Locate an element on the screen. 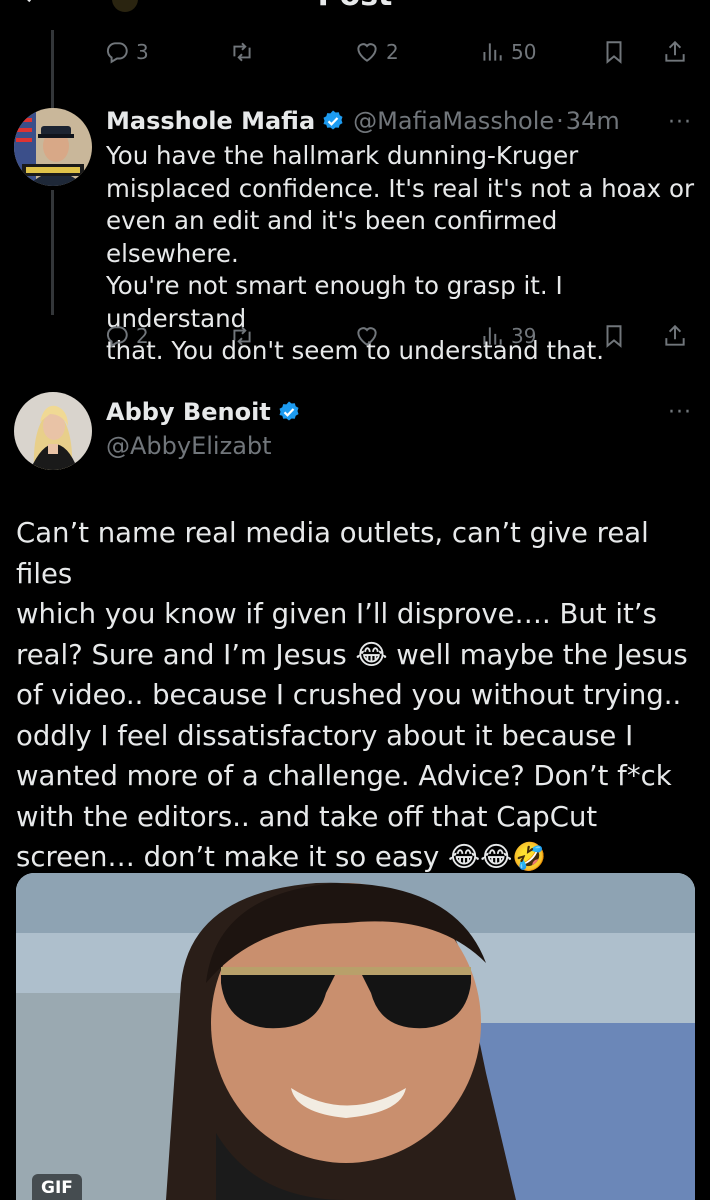 Image resolution: width=710 pixels, height=1200 pixels. police-officer-avatar-image is located at coordinates (53, 147).